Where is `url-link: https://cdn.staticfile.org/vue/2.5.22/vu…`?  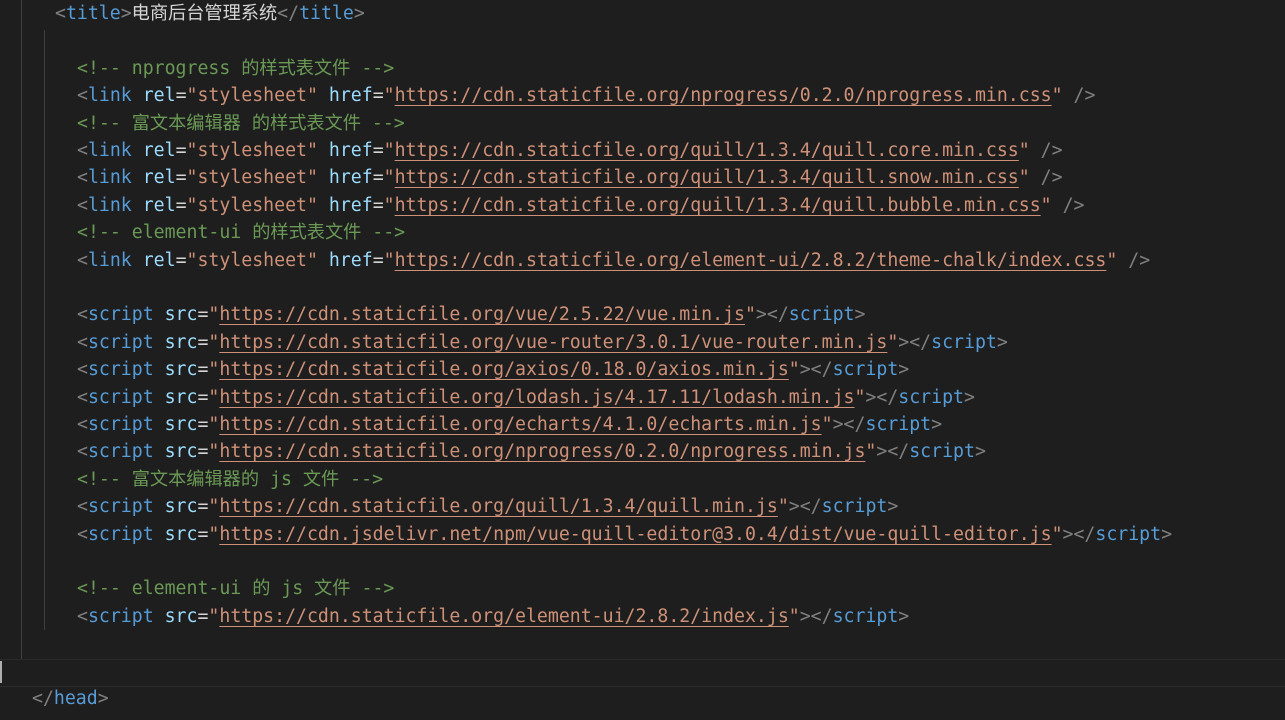
url-link: https://cdn.staticfile.org/vue/2.5.22/vu… is located at coordinates (482, 314).